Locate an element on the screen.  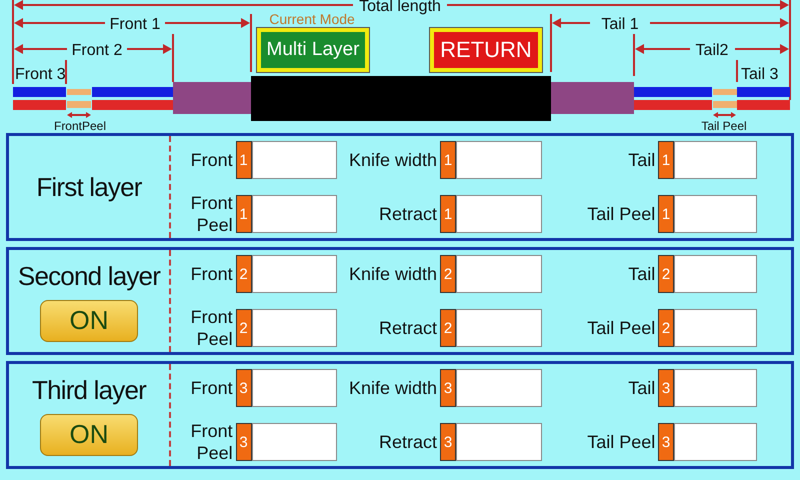
dimension-label: Tail2 is located at coordinates (712, 50).